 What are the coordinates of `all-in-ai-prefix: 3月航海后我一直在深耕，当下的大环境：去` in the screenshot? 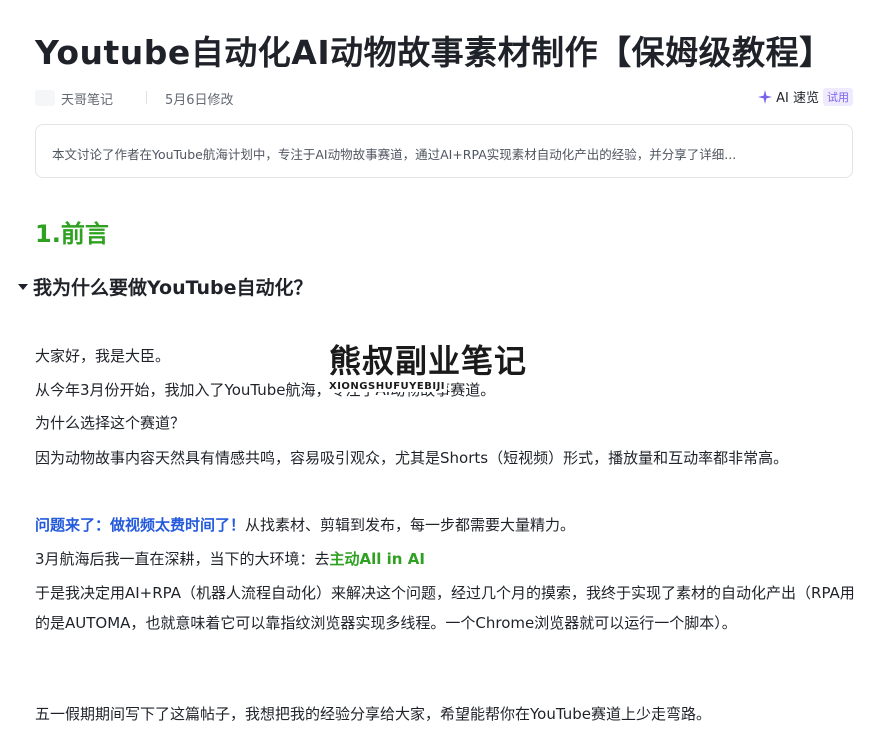 It's located at (182, 559).